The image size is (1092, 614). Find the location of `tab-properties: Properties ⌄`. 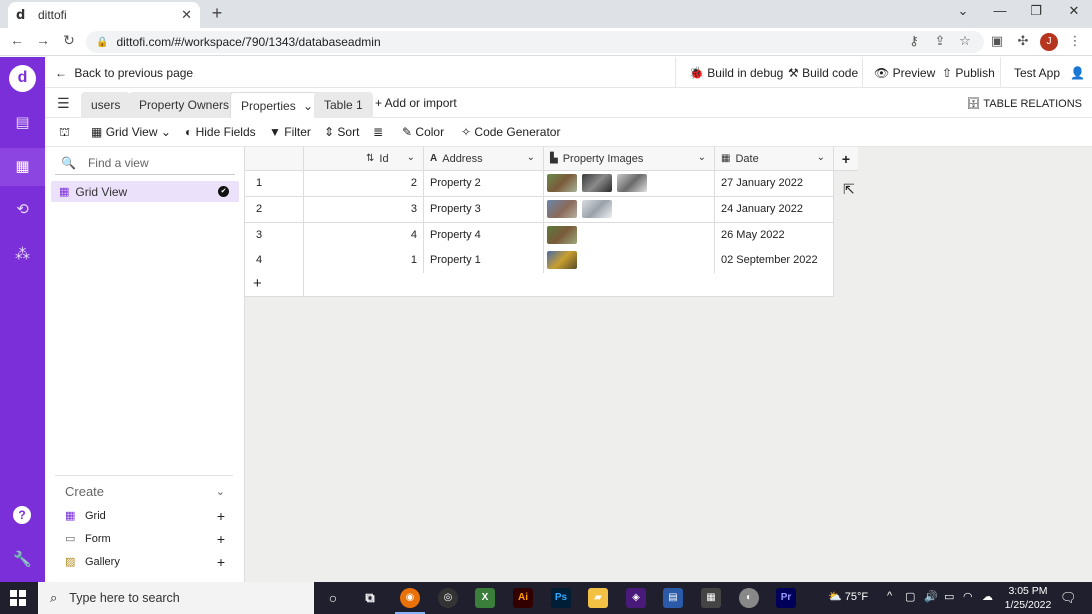

tab-properties: Properties ⌄ is located at coordinates (277, 105).